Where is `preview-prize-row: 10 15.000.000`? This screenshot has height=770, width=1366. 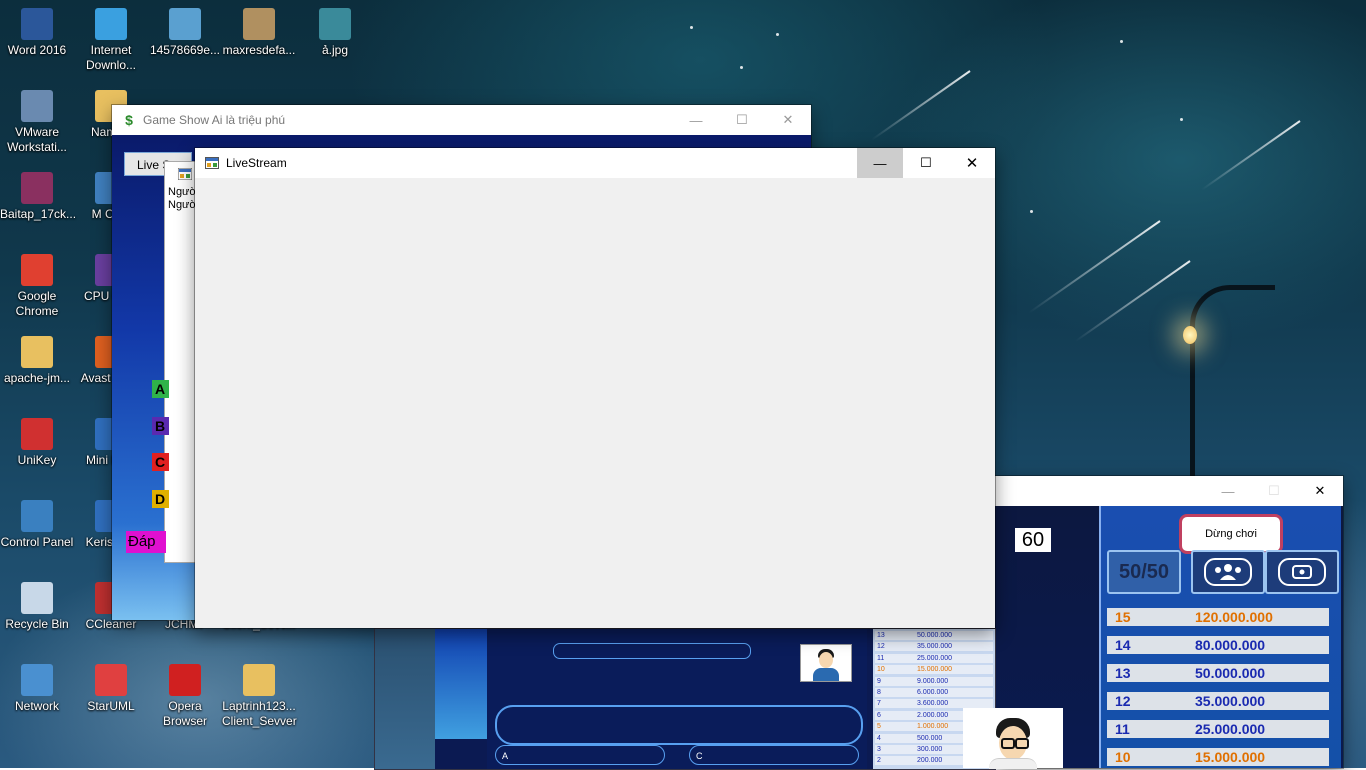
preview-prize-row: 10 15.000.000 is located at coordinates (934, 670).